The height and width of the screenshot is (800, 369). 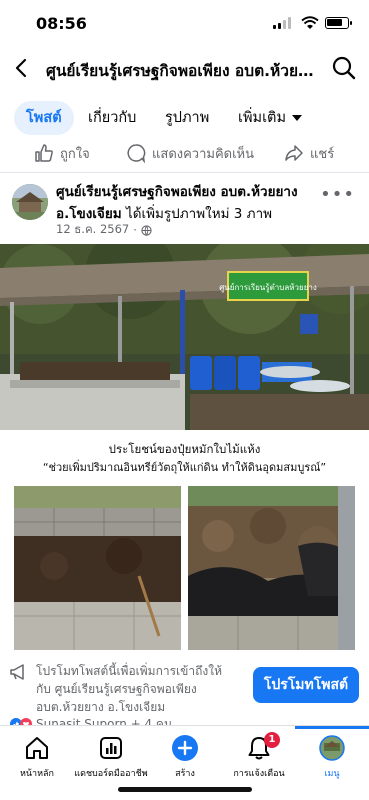 I want to click on share-label: แชร์, so click(x=322, y=154).